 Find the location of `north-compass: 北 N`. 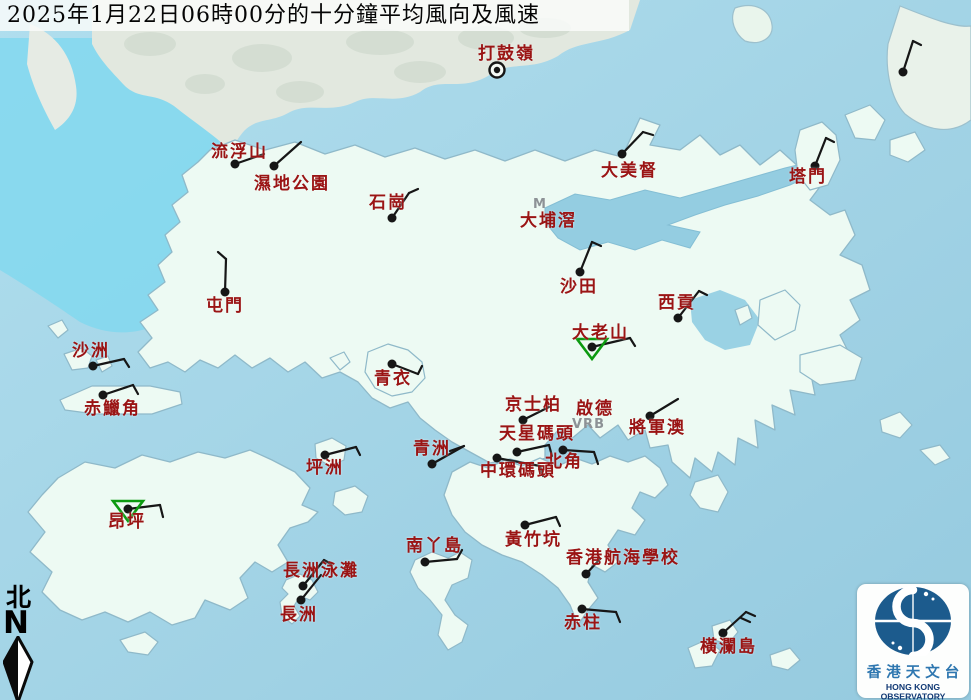

north-compass: 北 N is located at coordinates (22, 642).